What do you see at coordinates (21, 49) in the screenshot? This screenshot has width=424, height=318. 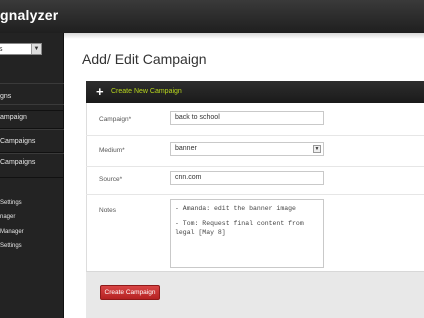 I see `account-select: s ▼` at bounding box center [21, 49].